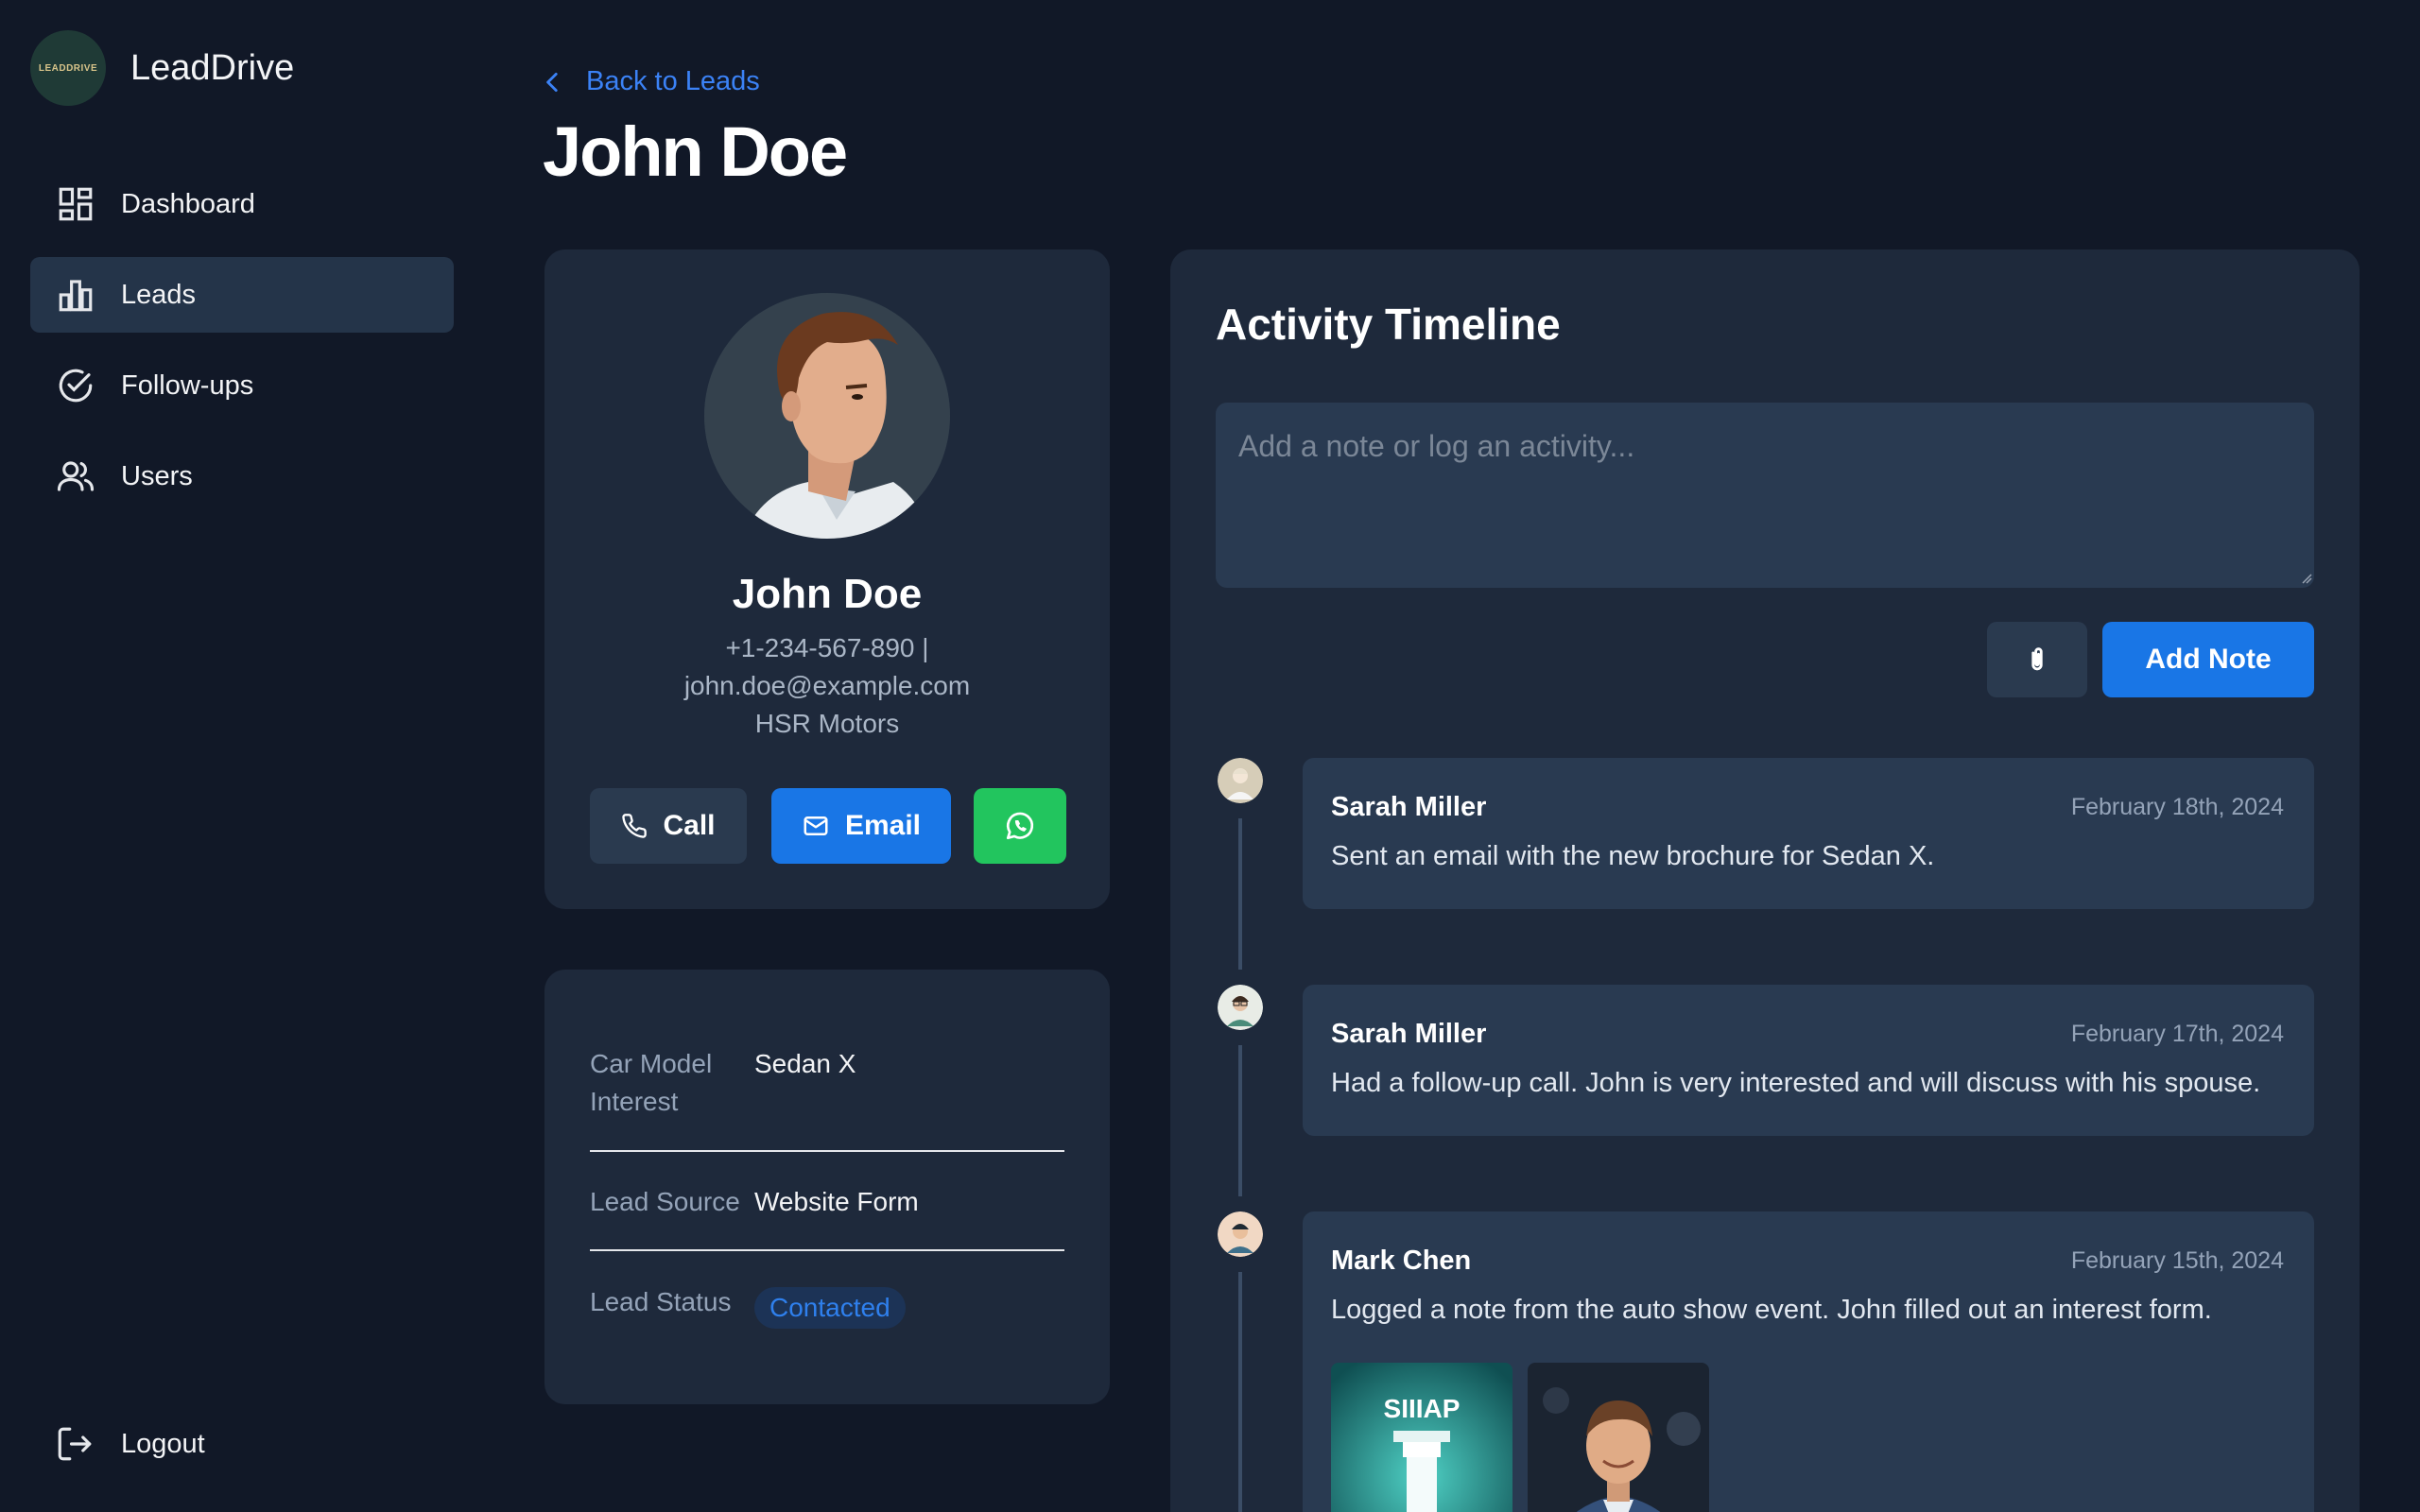  What do you see at coordinates (552, 82) in the screenshot?
I see `chevron-left-icon` at bounding box center [552, 82].